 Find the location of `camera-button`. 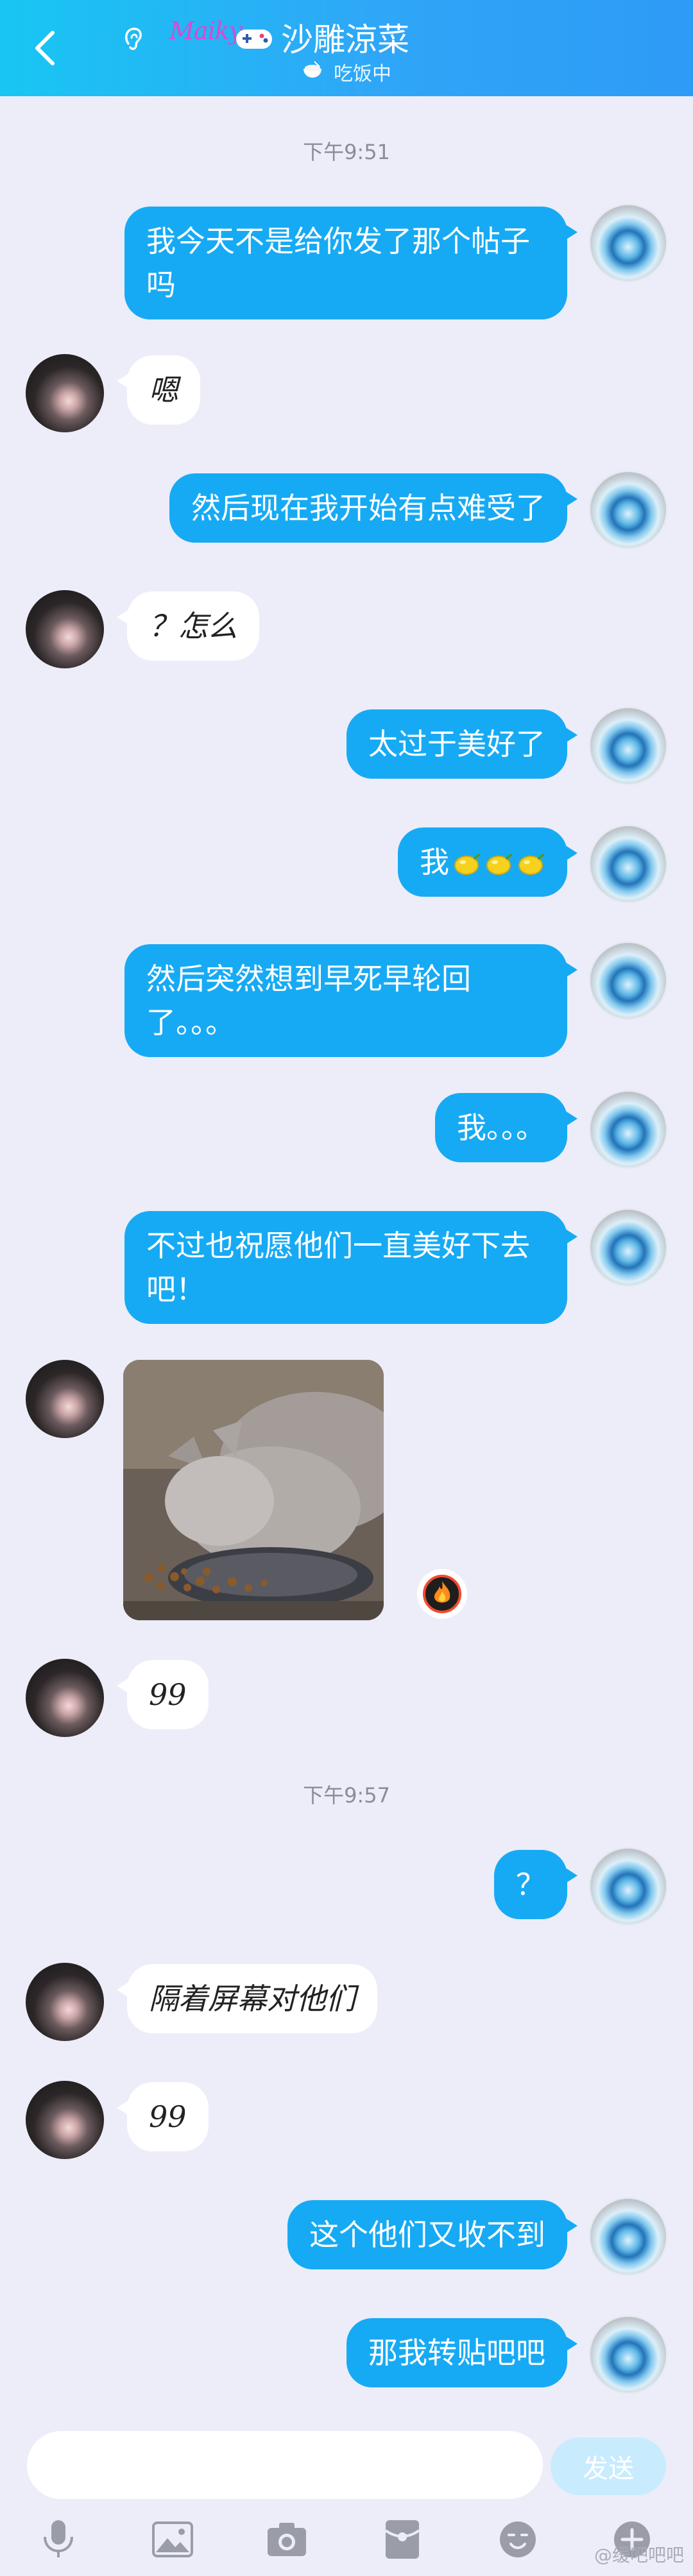

camera-button is located at coordinates (287, 2539).